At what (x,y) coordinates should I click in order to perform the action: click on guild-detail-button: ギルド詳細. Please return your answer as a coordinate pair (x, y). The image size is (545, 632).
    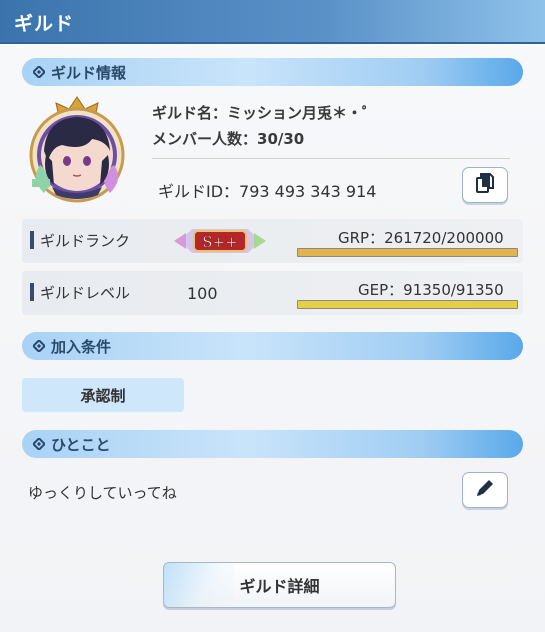
    Looking at the image, I should click on (279, 585).